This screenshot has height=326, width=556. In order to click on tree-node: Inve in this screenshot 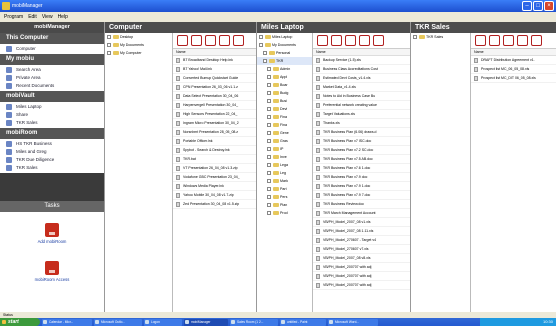, I will do `click(284, 157)`.